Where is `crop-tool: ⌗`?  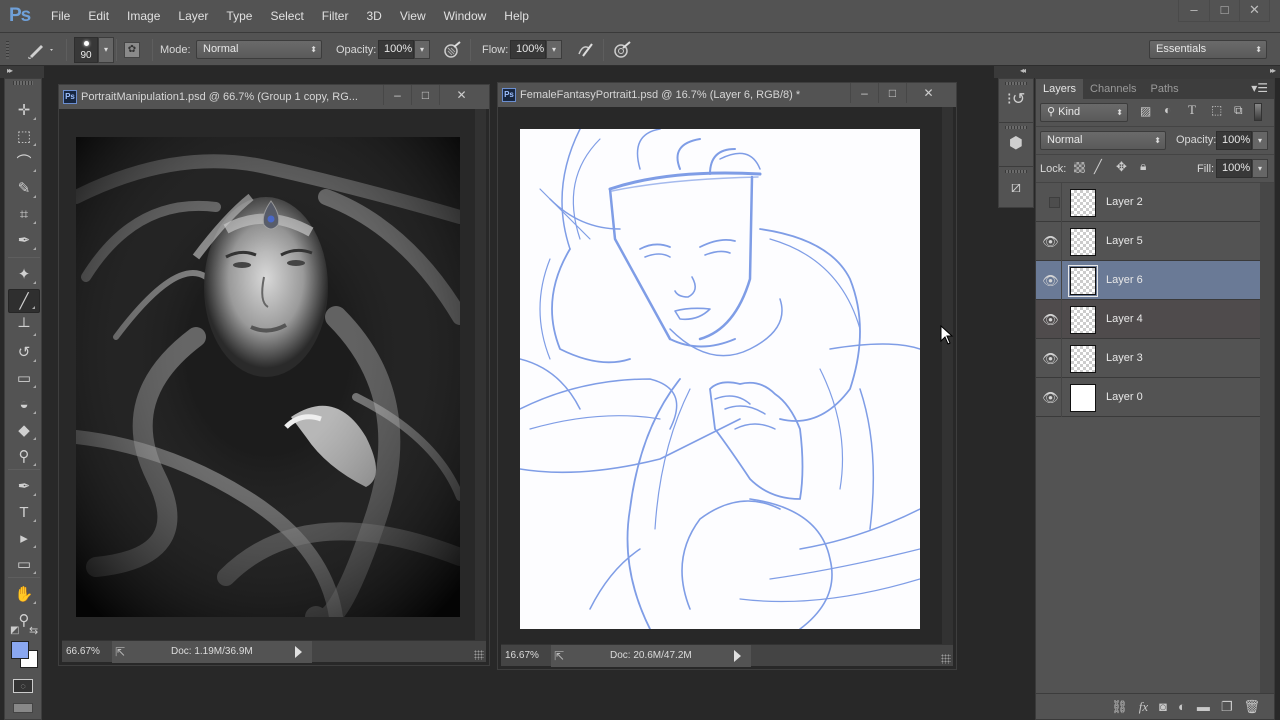 crop-tool: ⌗ is located at coordinates (24, 215).